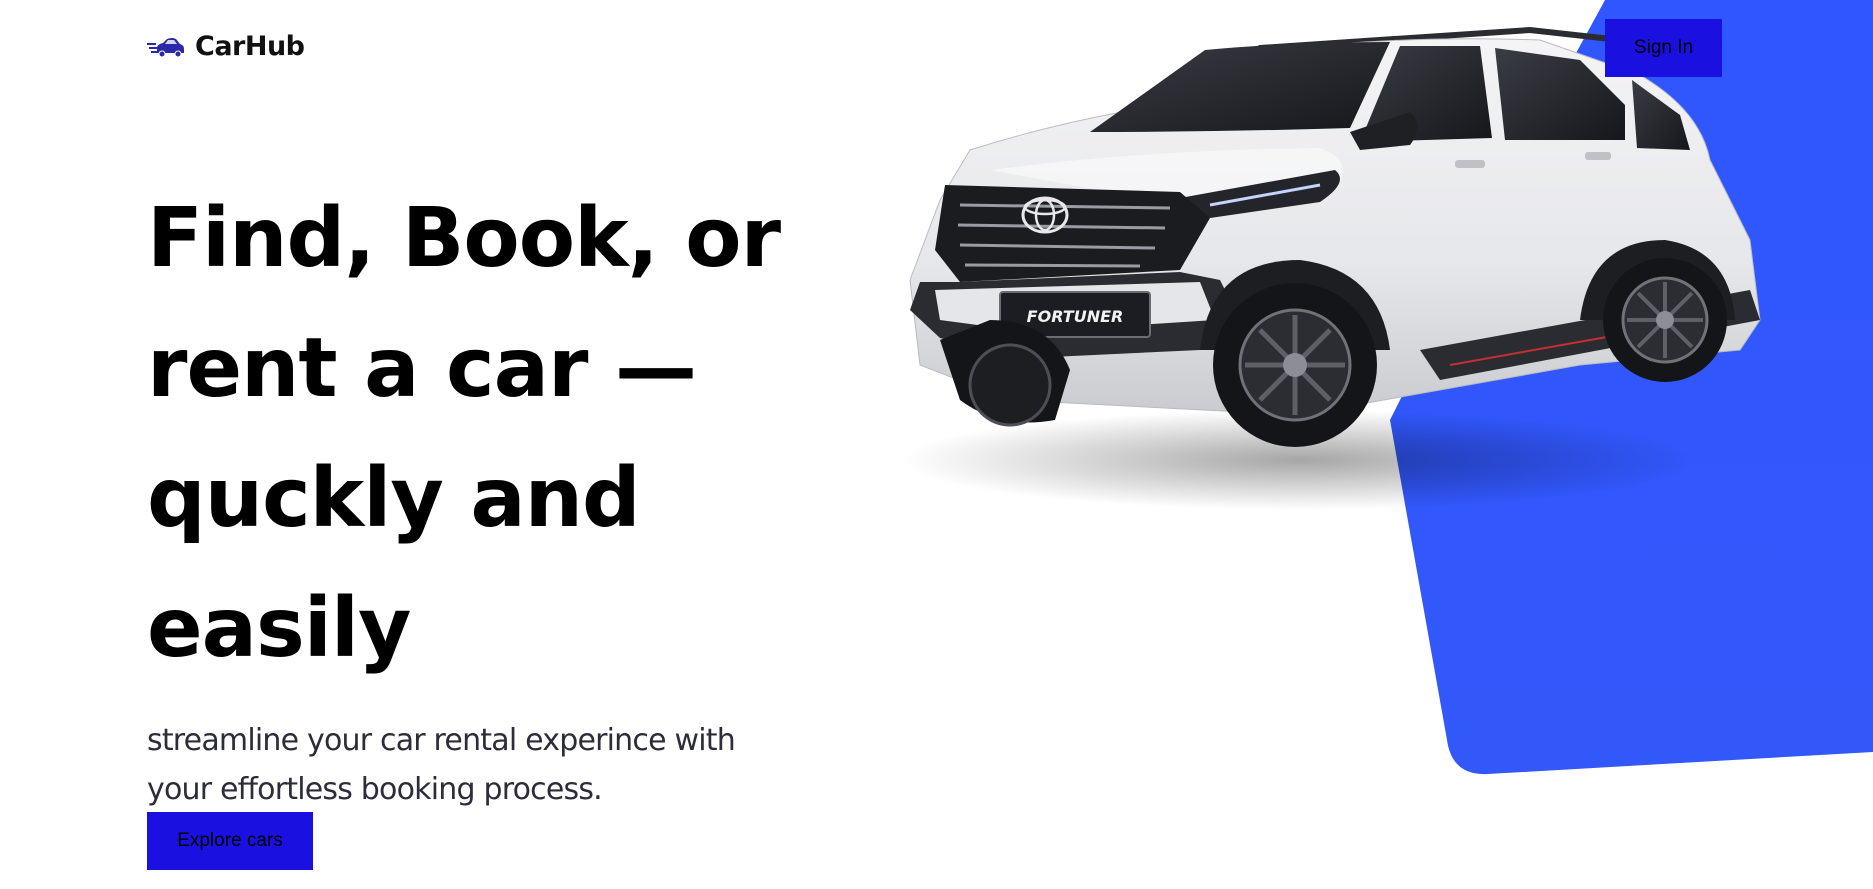  I want to click on explore-cars-button: Explore cars, so click(230, 841).